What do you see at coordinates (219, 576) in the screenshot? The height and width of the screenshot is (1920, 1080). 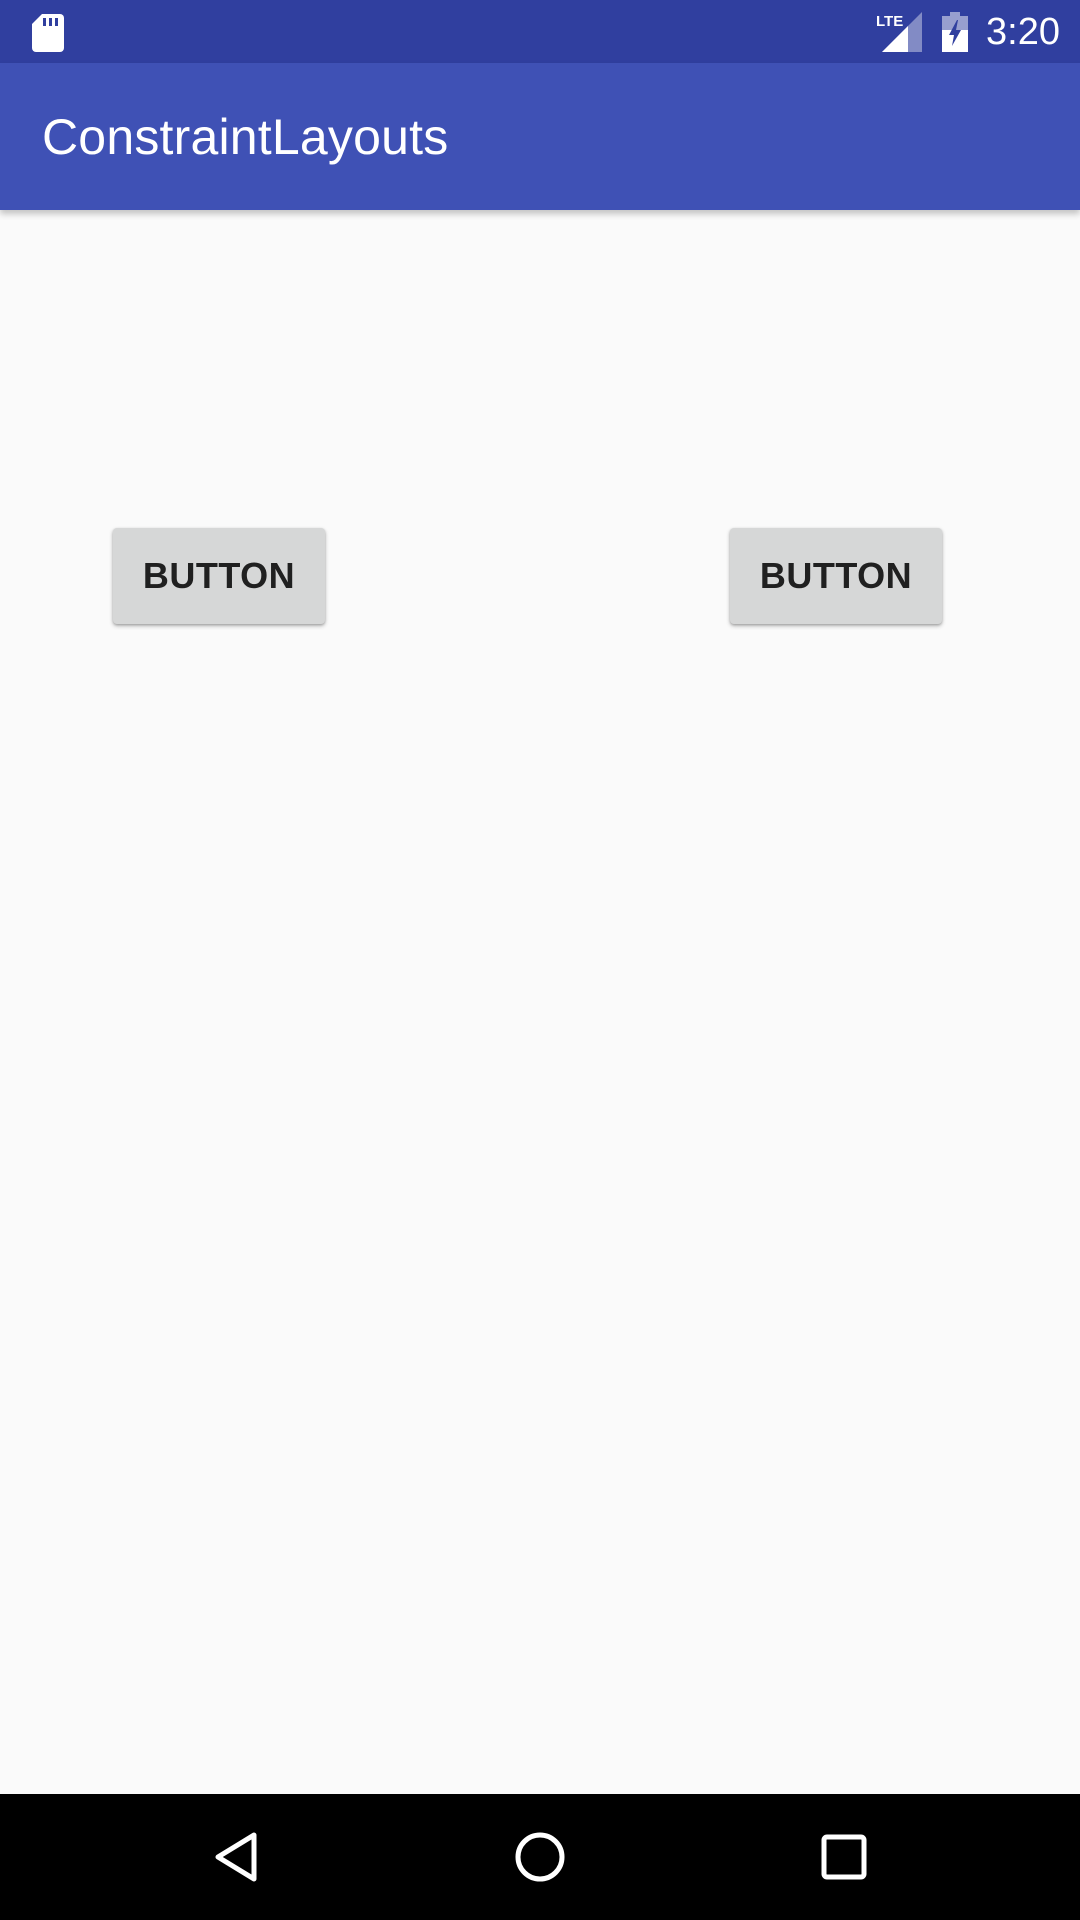 I see `left-button: BUTTON` at bounding box center [219, 576].